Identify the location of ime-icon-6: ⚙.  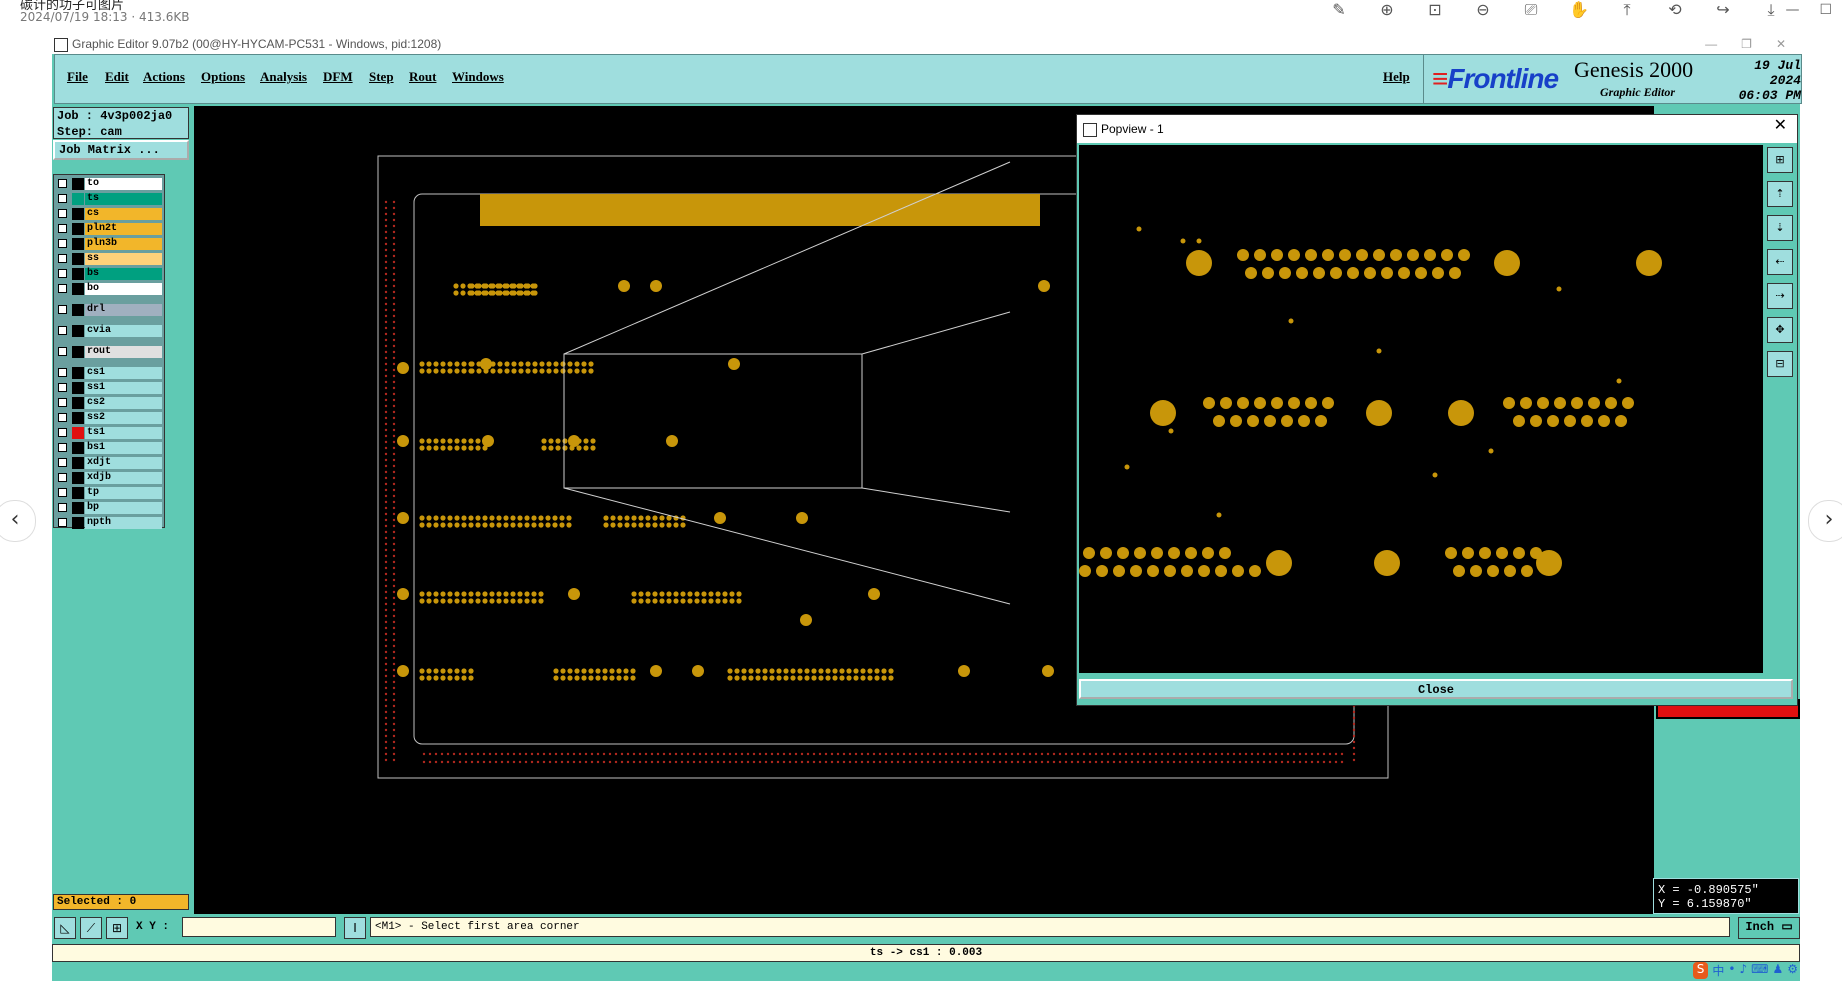
(1792, 970).